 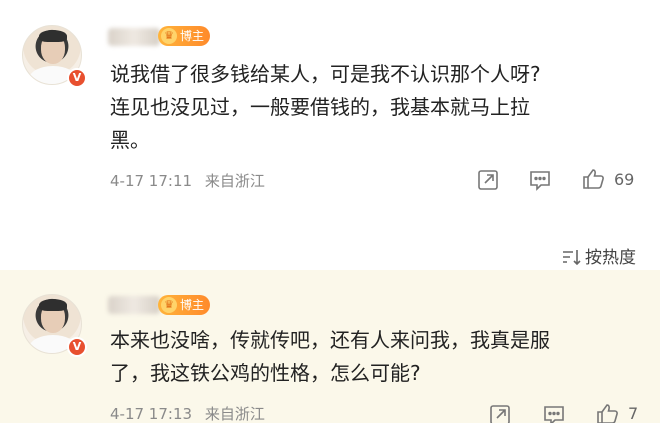 What do you see at coordinates (330, 357) in the screenshot?
I see `comment-text: 本来也没啥，传就传吧，还有人来问我，我真是服 了，我这铁公鸡的性格，怎么可能?` at bounding box center [330, 357].